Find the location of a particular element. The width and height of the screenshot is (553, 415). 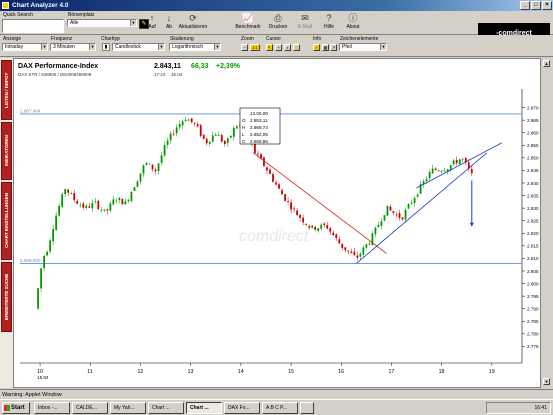

drucken-button: ⎙ Drucken is located at coordinates (278, 23).